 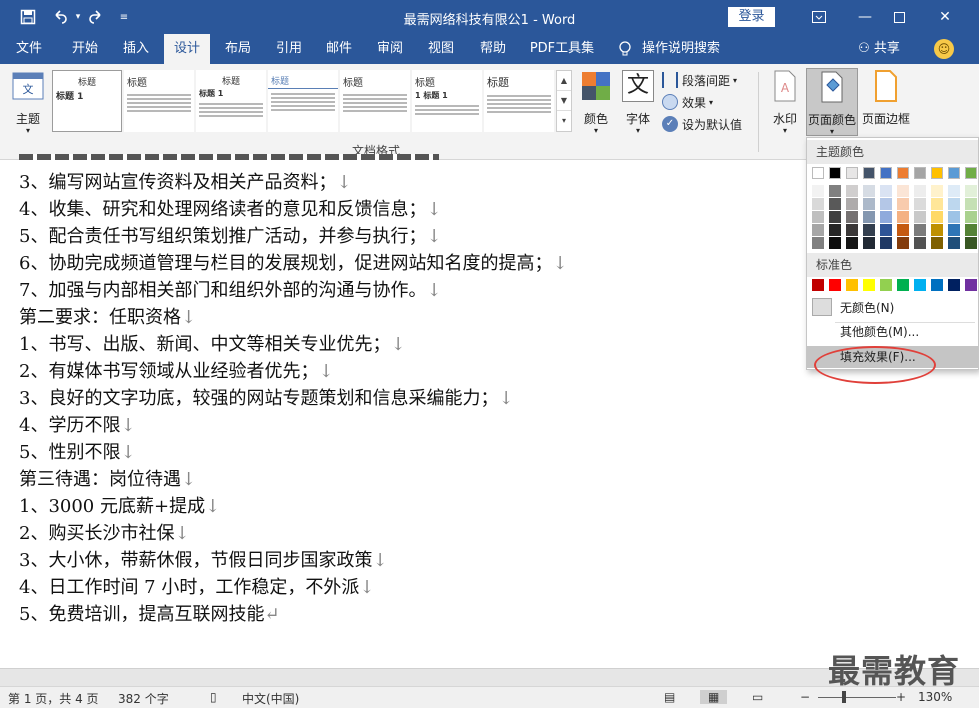 What do you see at coordinates (562, 49) in the screenshot?
I see `tab-pdf-tools: PDF工具集` at bounding box center [562, 49].